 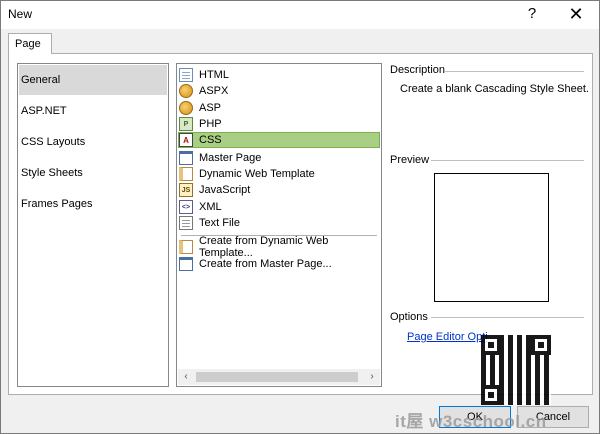 I want to click on description-heading: Description, so click(x=418, y=70).